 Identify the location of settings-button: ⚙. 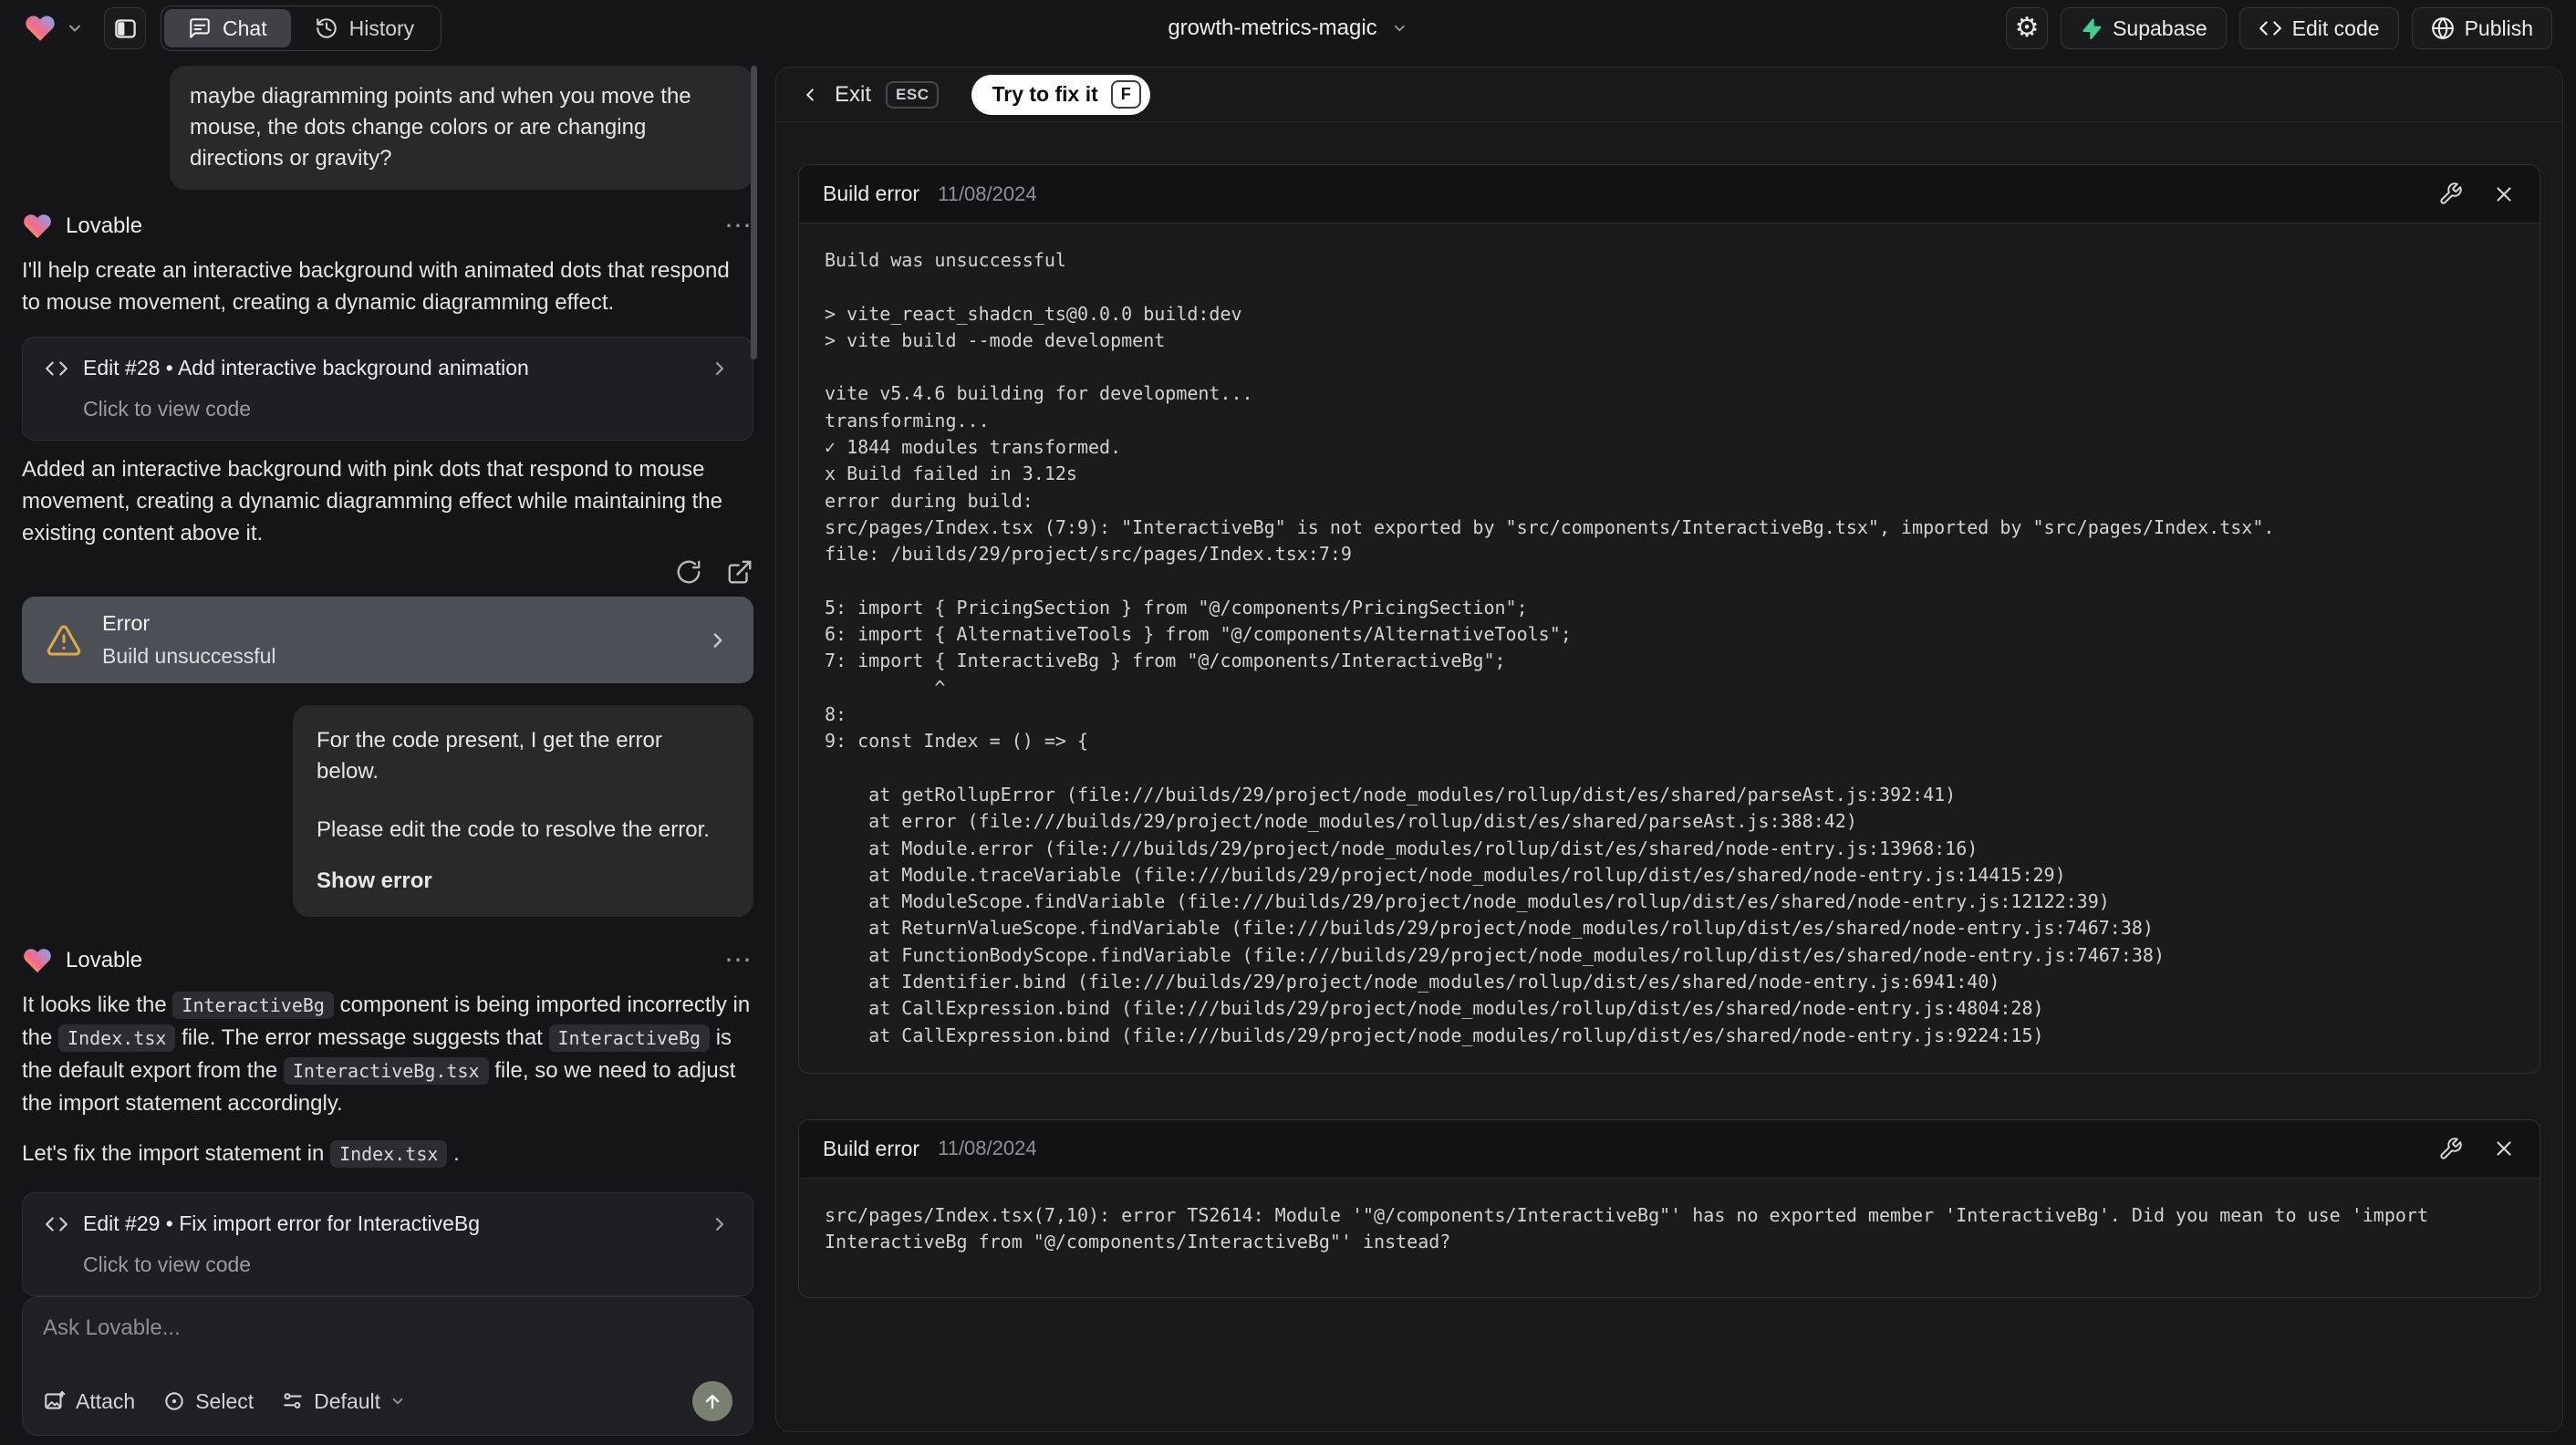
(2028, 28).